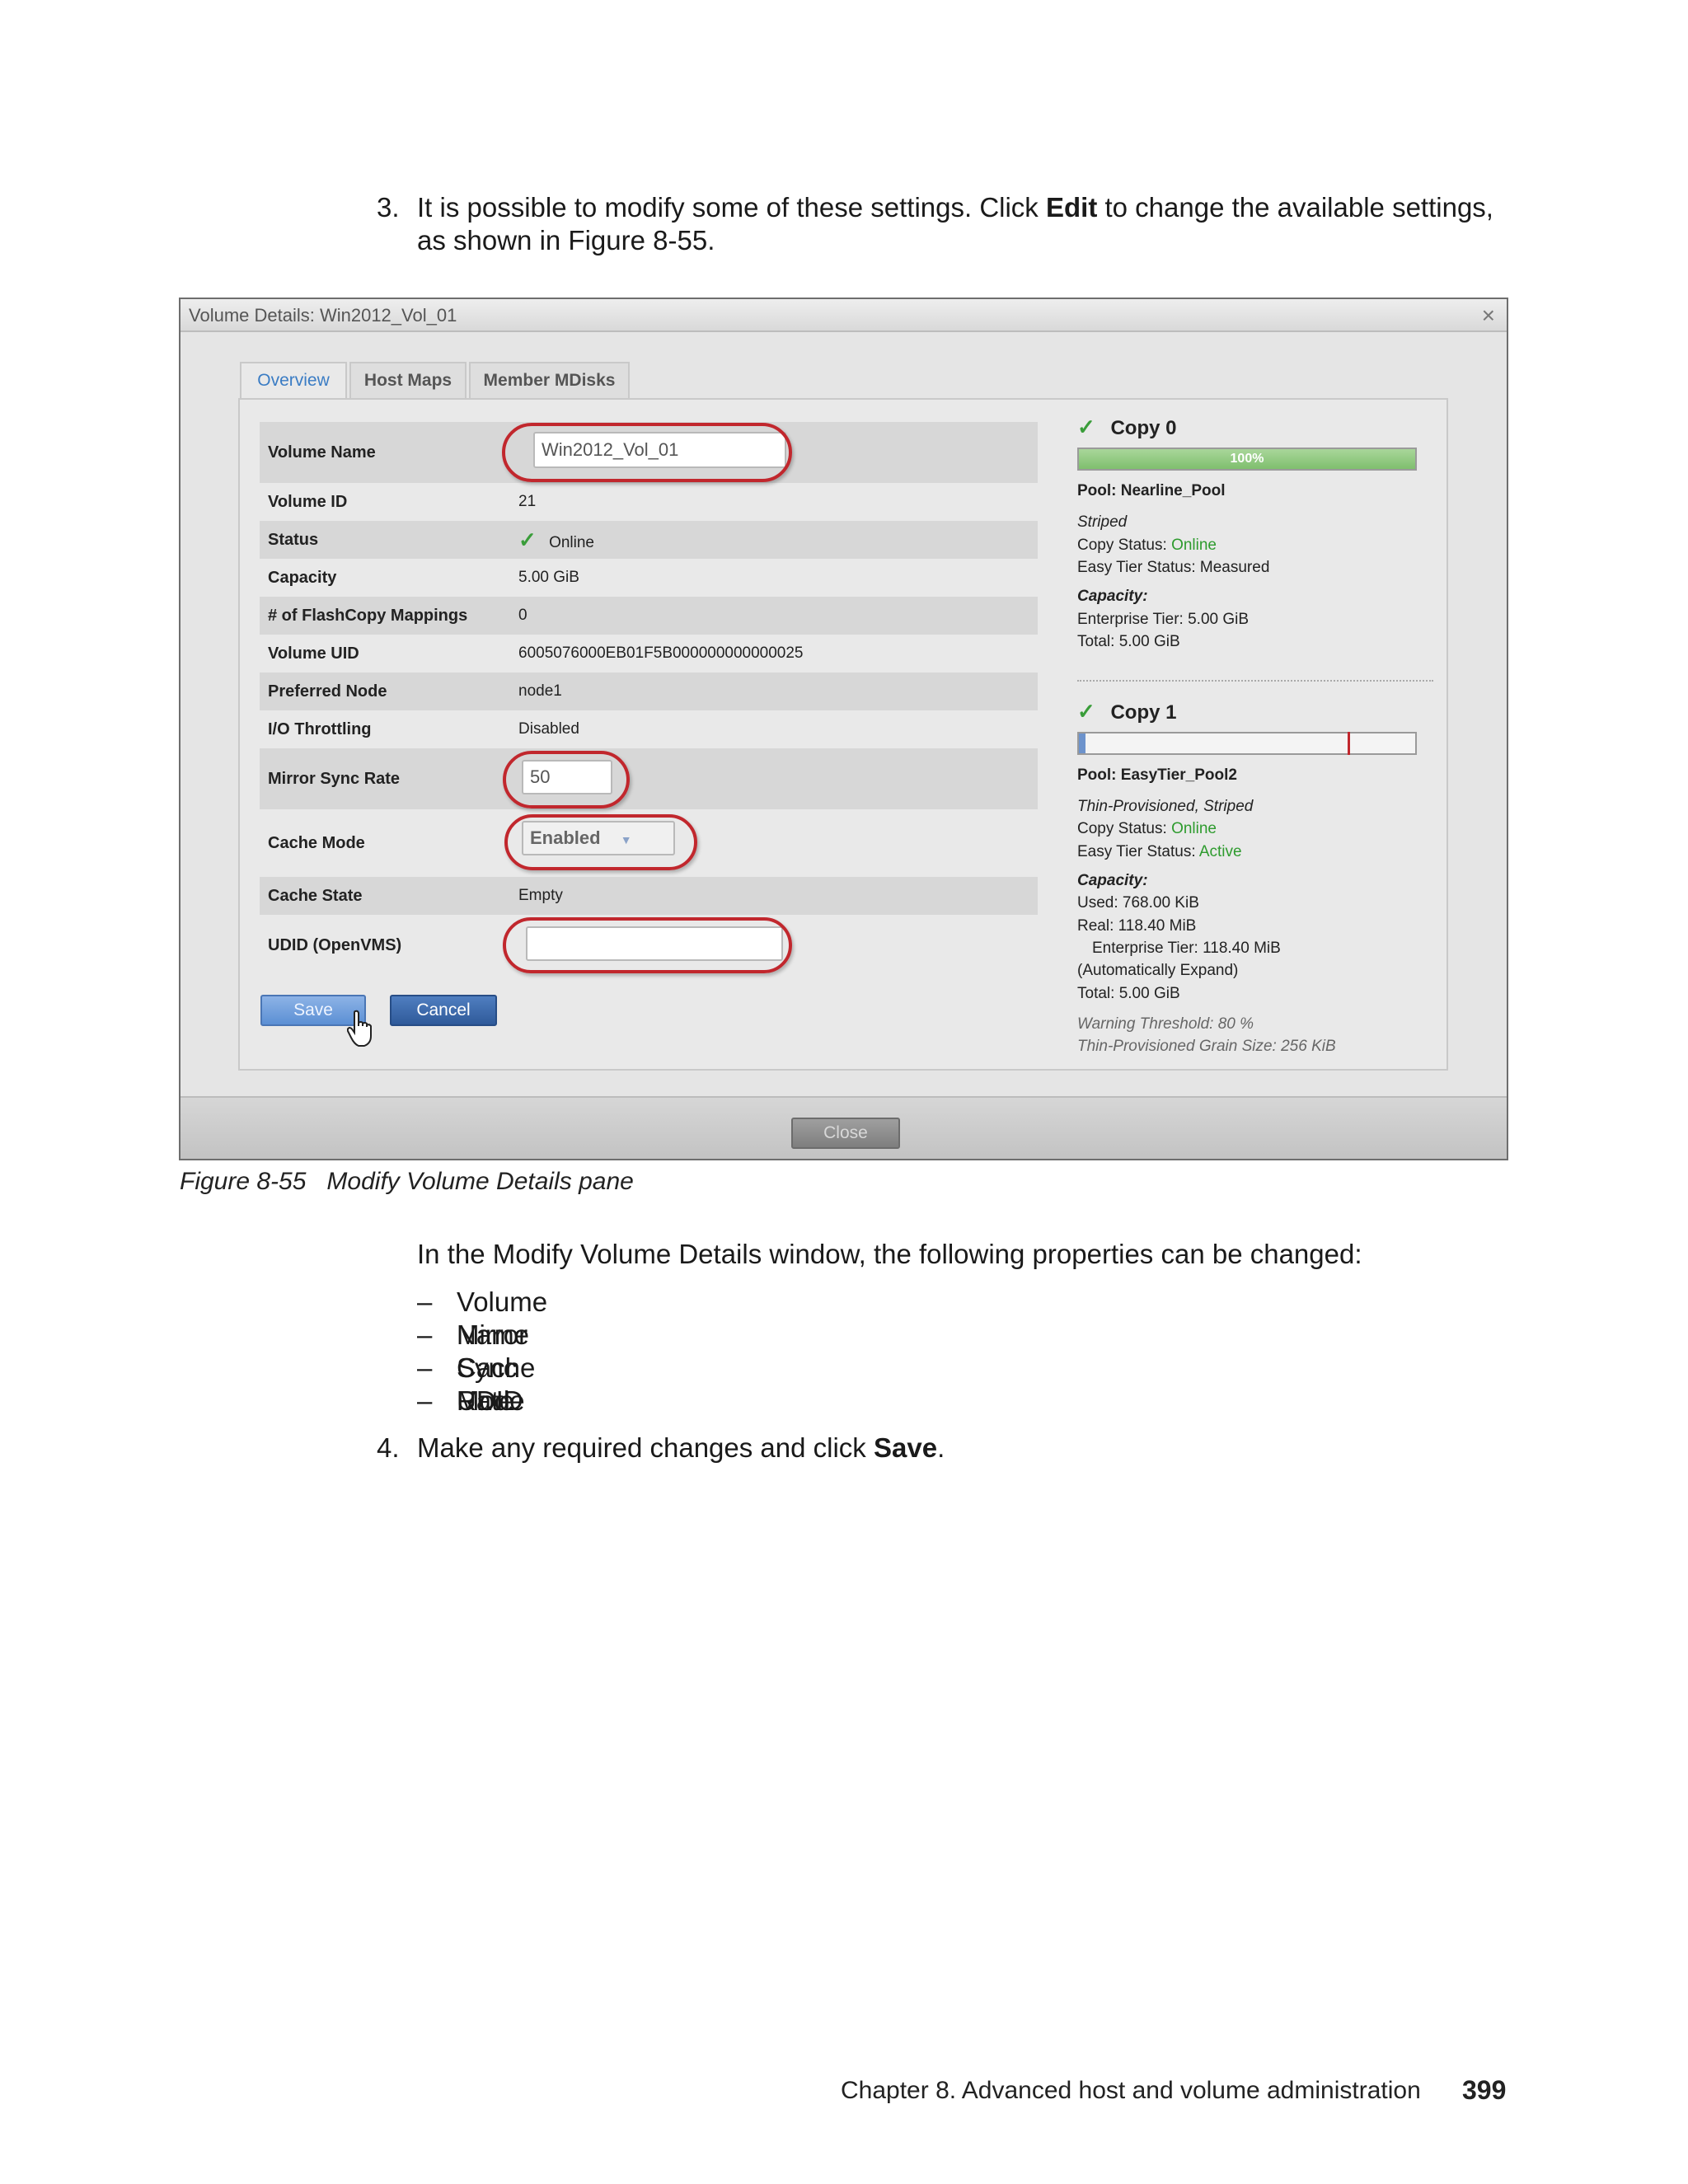  I want to click on copy-1-header: ✓ Copy 1, so click(1127, 711).